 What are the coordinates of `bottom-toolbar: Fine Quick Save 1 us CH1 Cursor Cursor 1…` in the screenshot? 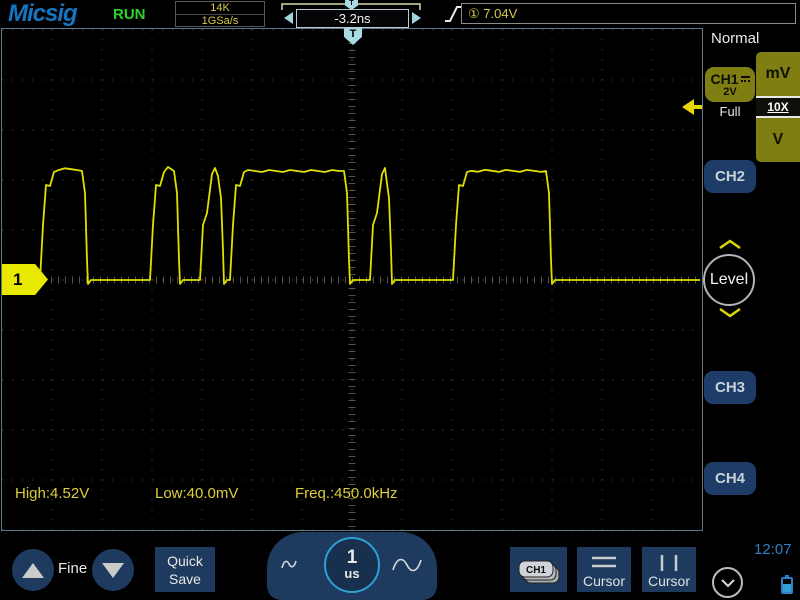 It's located at (400, 565).